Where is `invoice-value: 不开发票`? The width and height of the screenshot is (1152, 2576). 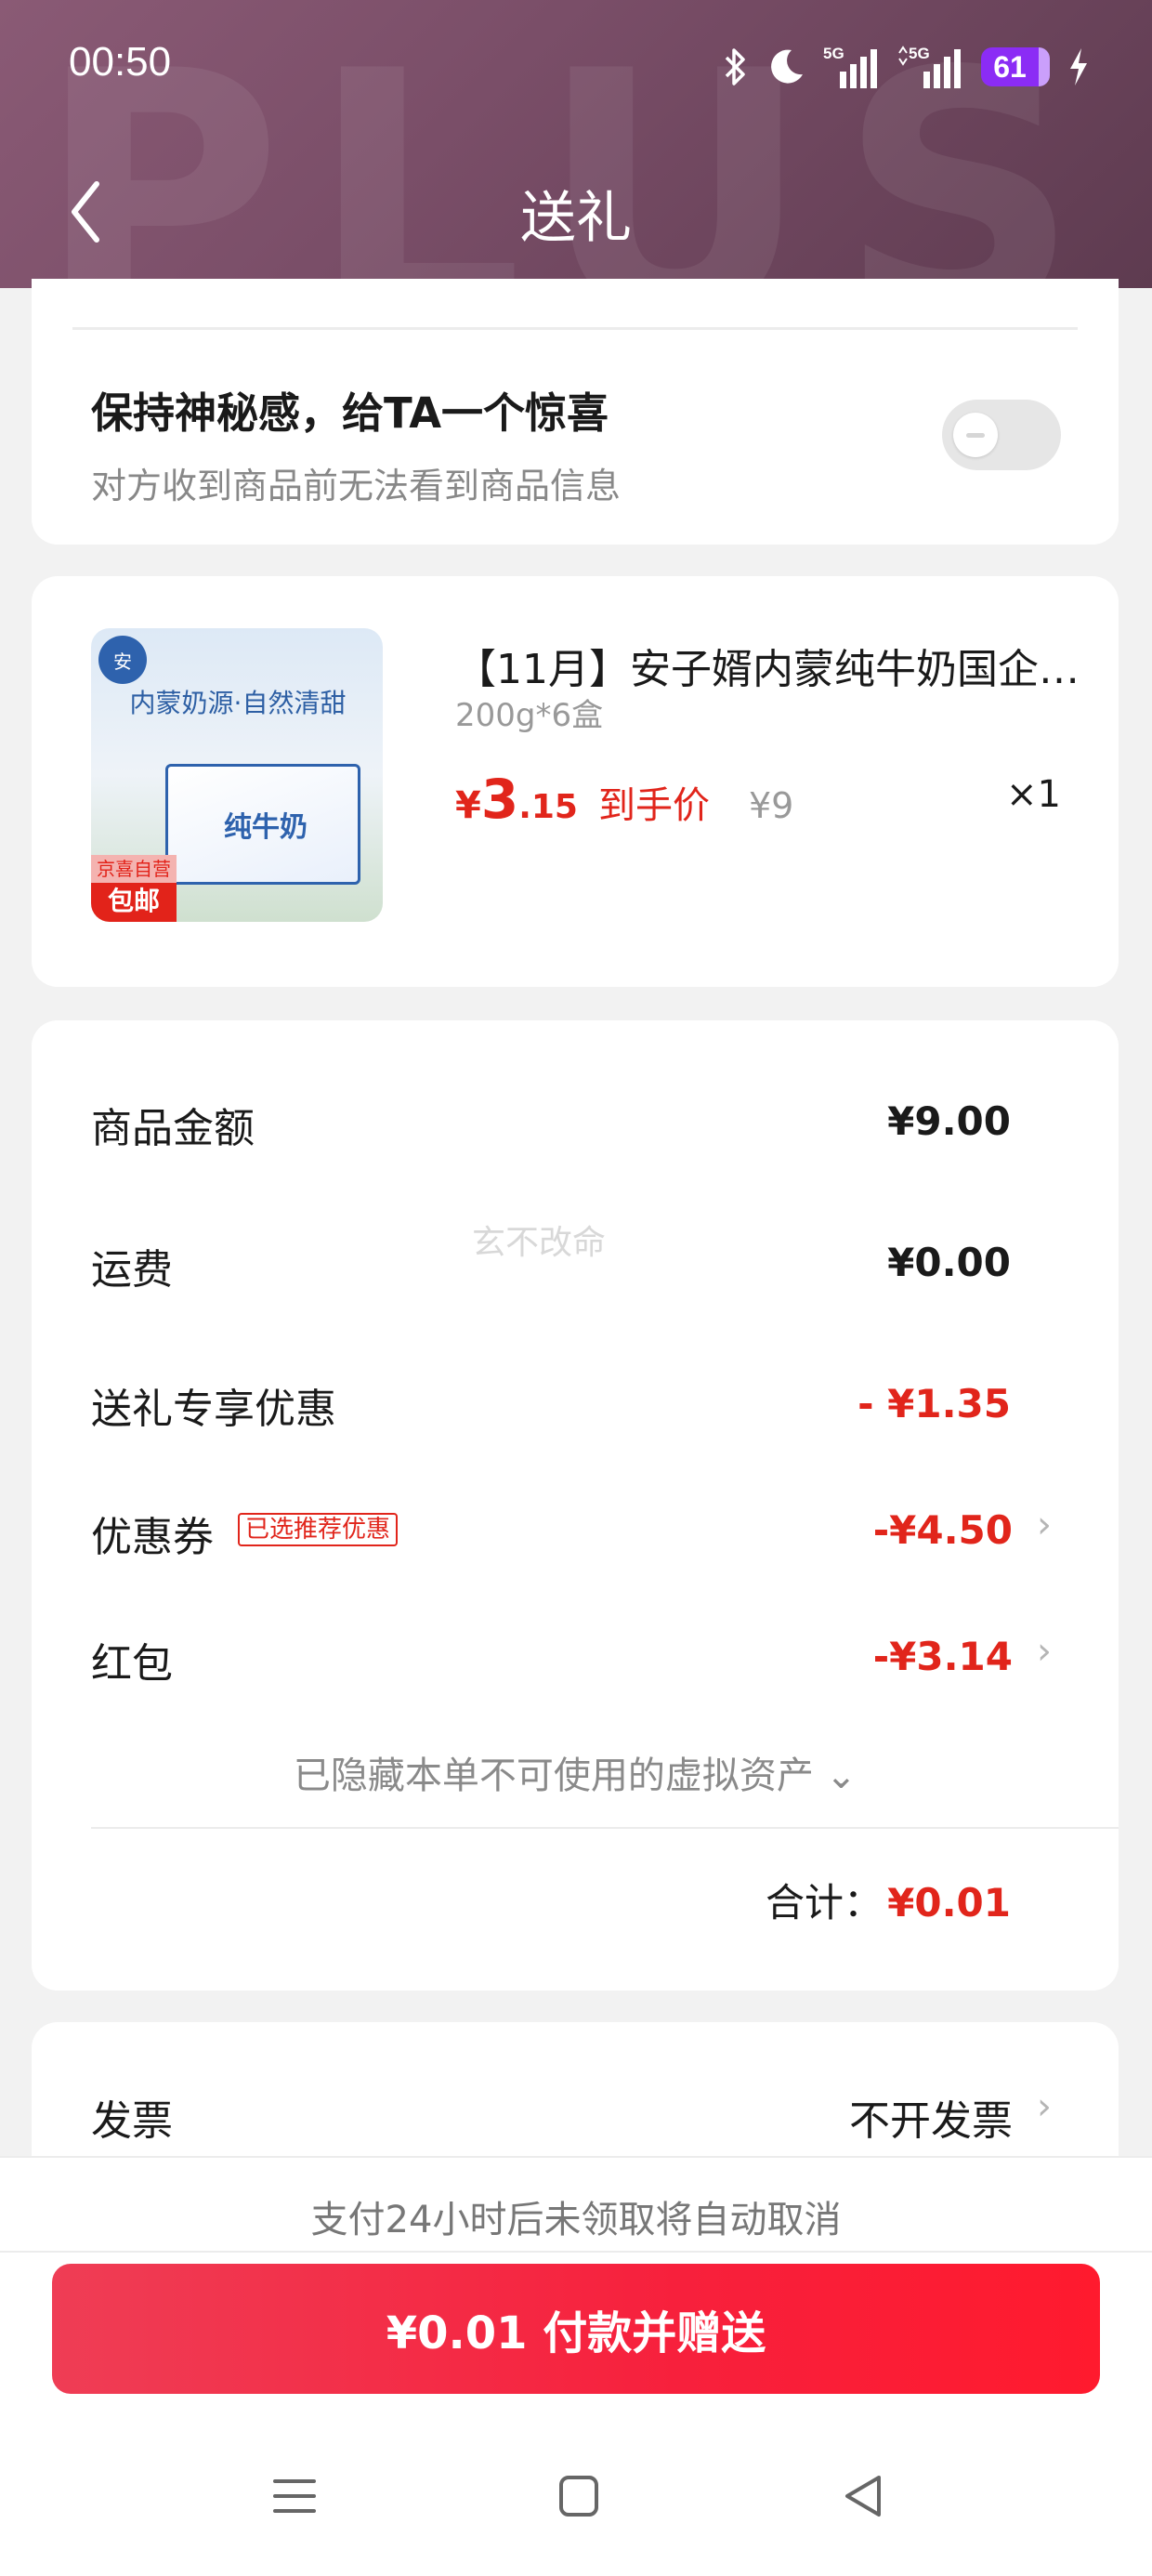 invoice-value: 不开发票 is located at coordinates (931, 2117).